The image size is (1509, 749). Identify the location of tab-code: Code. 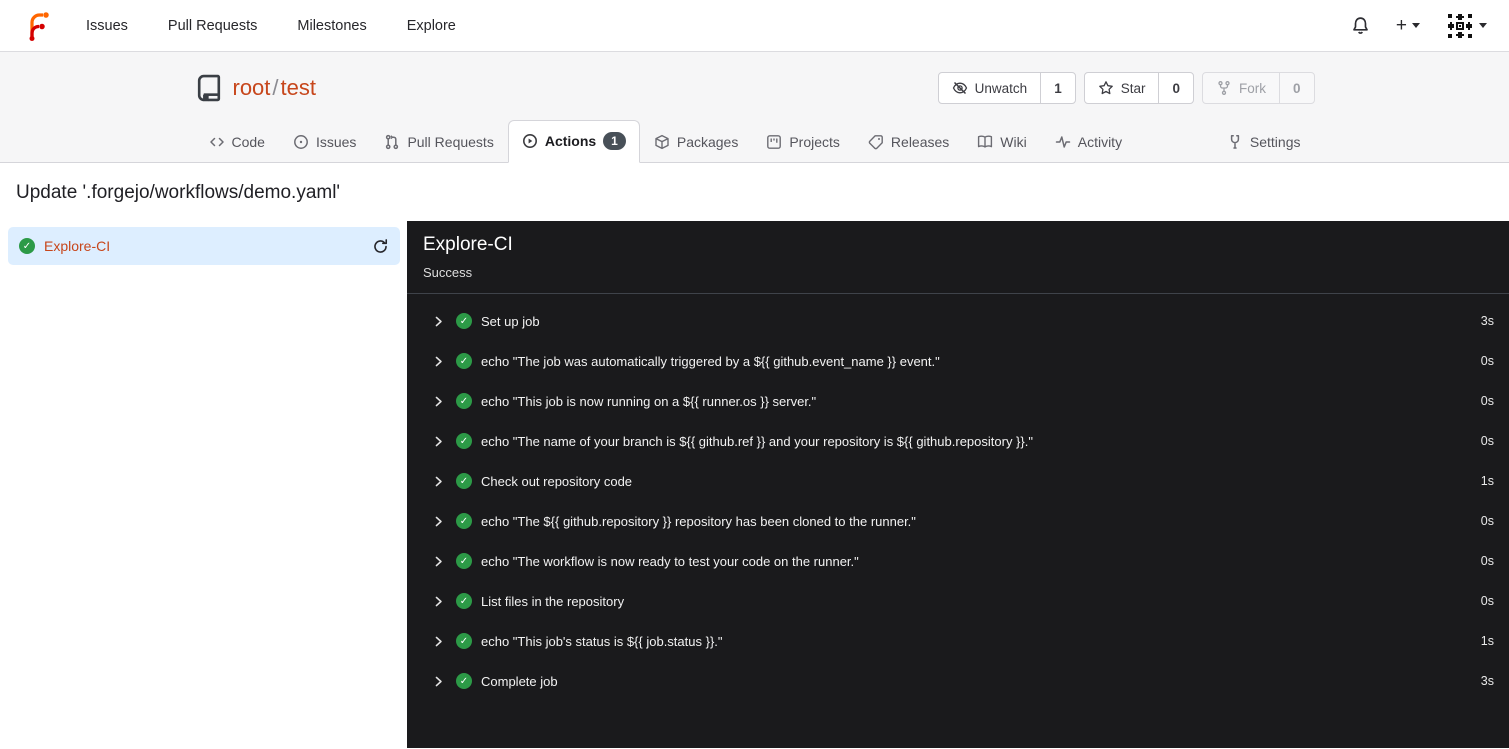
(237, 142).